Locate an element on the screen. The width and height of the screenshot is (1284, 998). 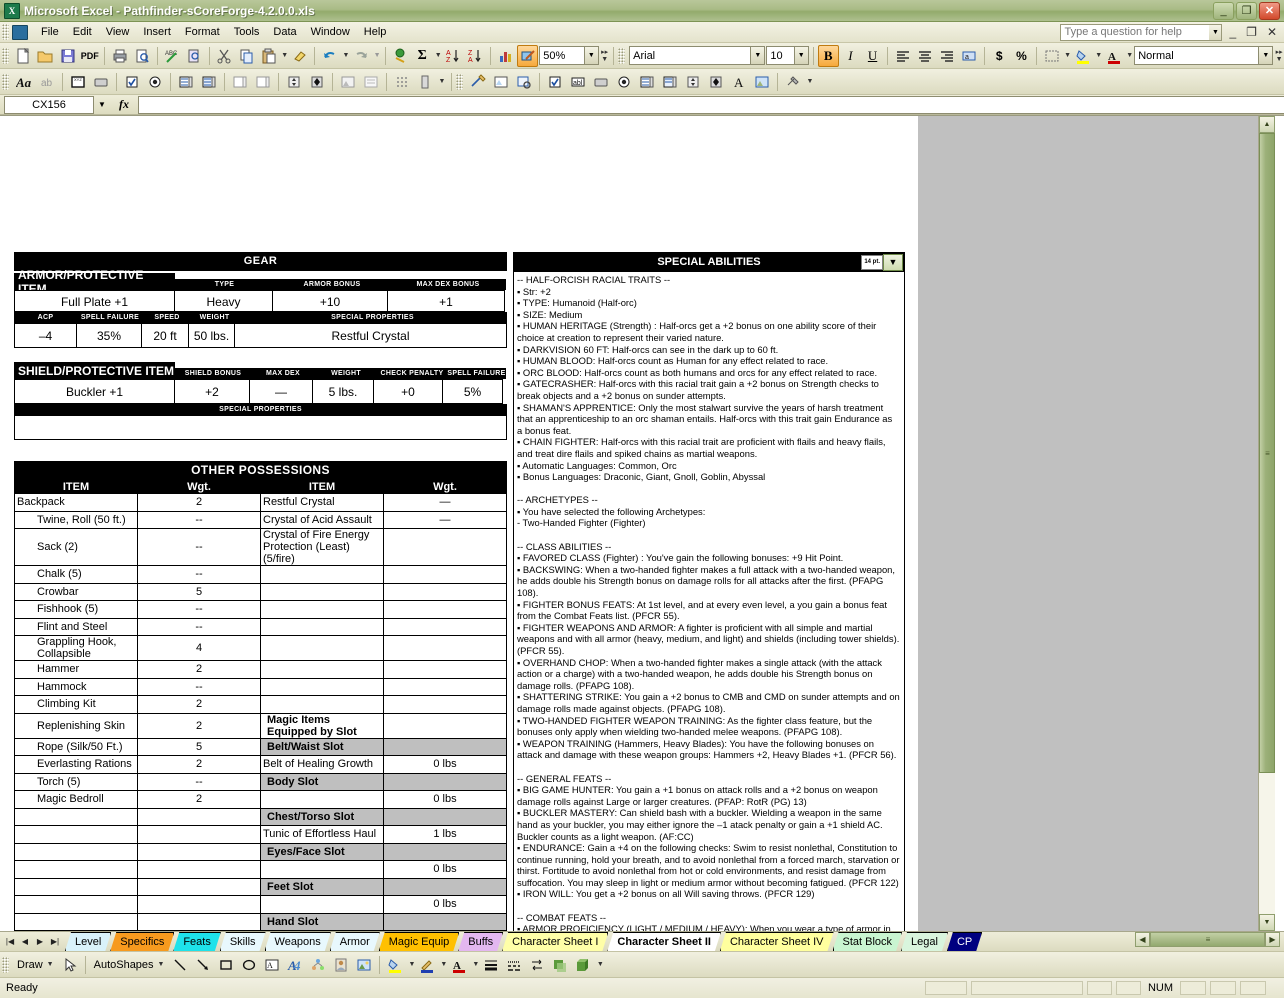
horizontal-scrollbar: ◀ ≡ ▶ is located at coordinates (1209, 939).